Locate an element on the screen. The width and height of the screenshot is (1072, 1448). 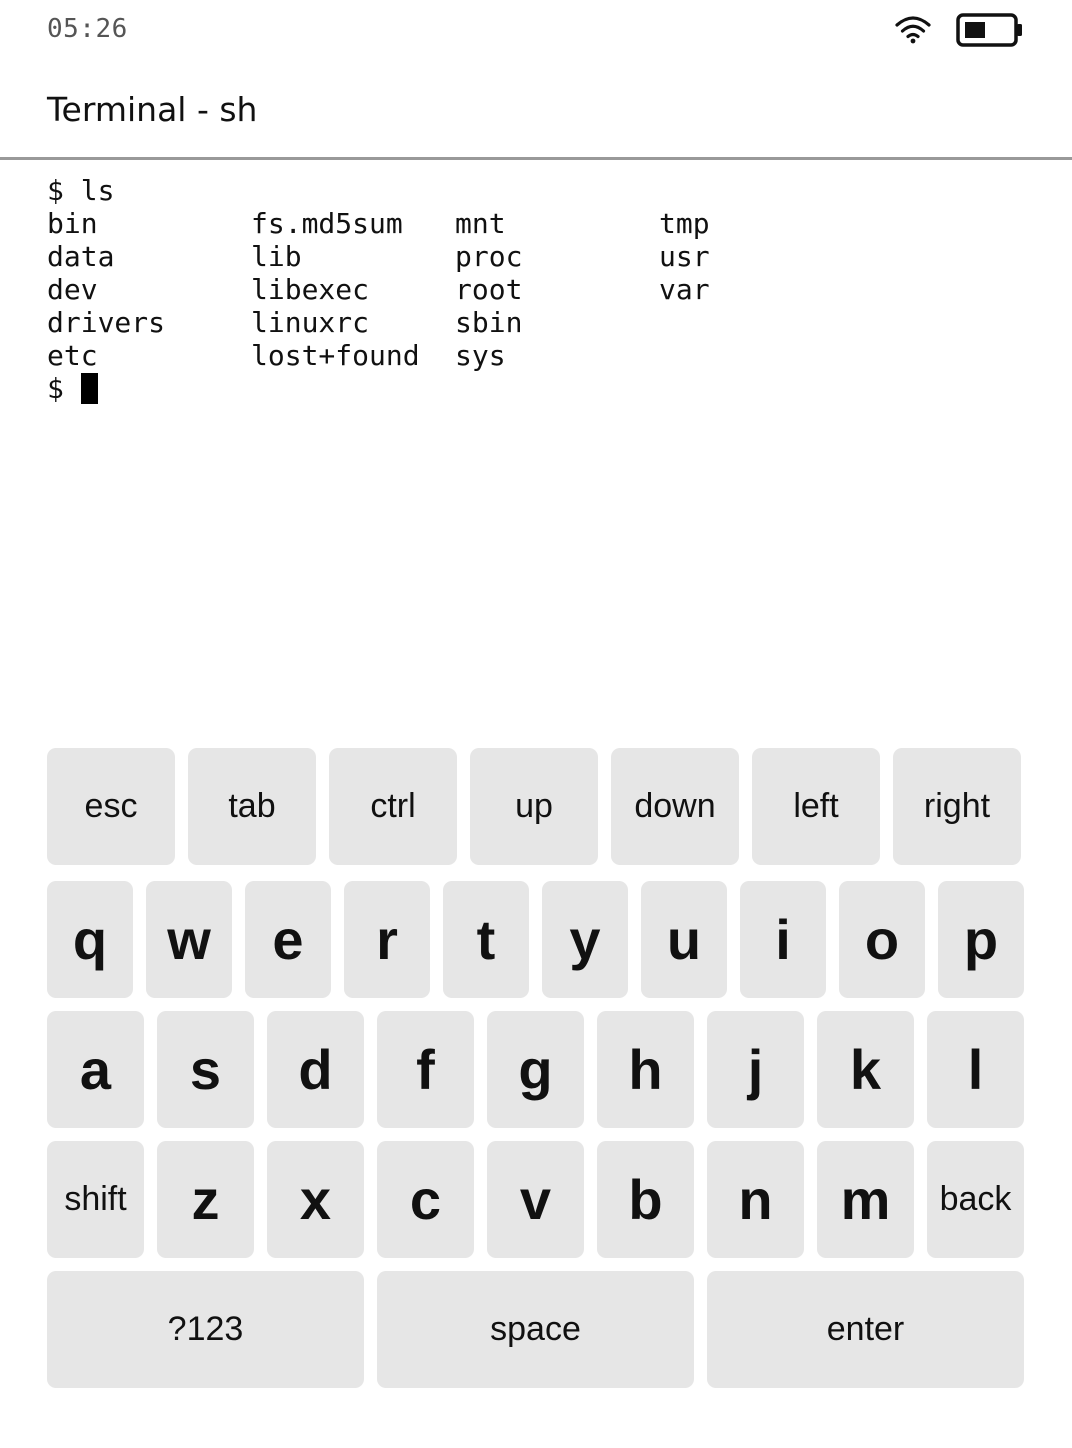
key-up: up is located at coordinates (534, 806).